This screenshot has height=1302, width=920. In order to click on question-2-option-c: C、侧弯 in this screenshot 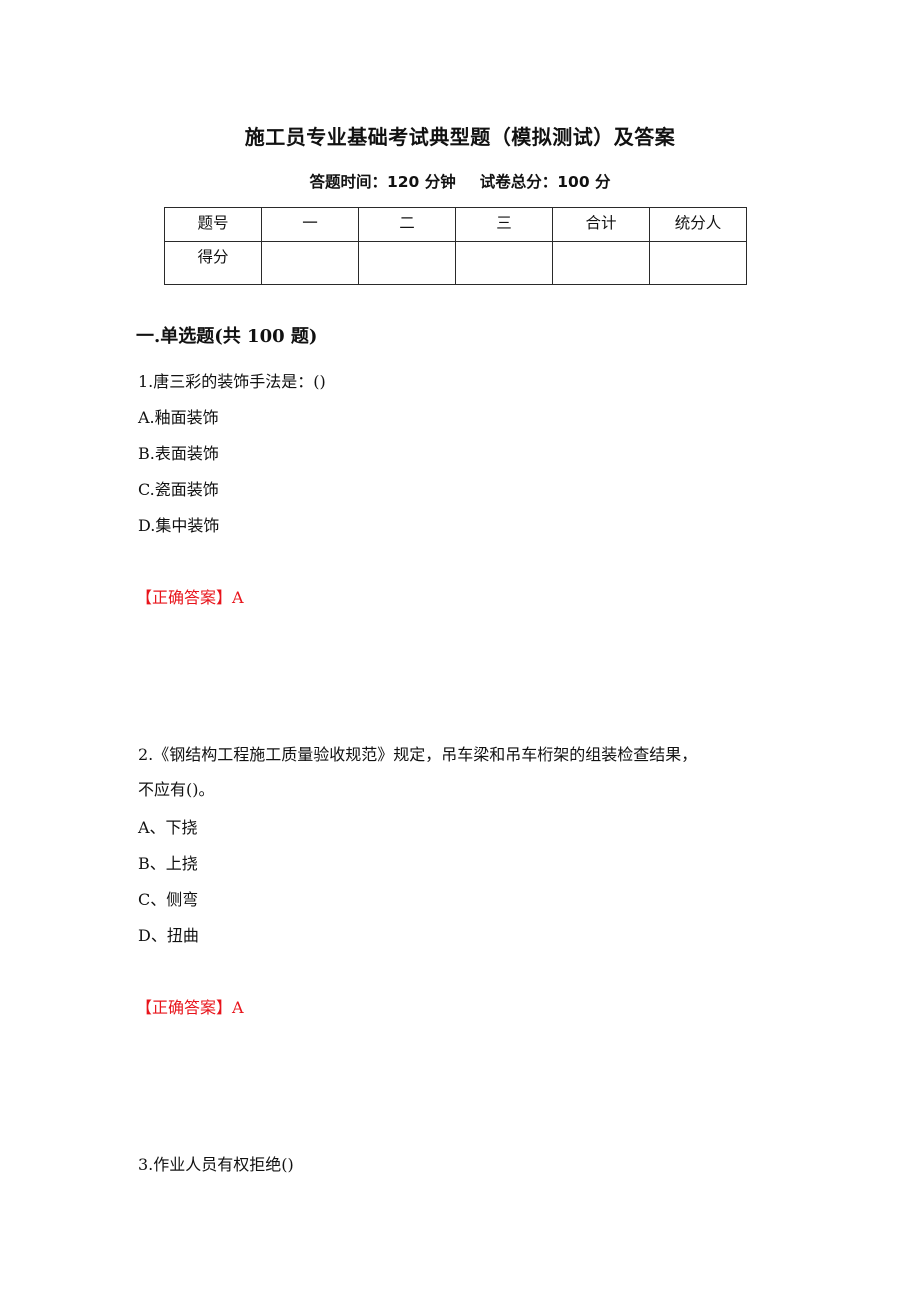, I will do `click(168, 899)`.